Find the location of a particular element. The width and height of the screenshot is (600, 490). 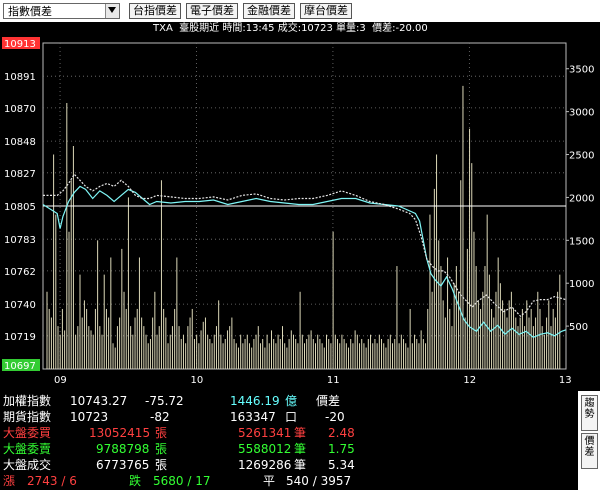

row-label-weighted-index: 加權指數 is located at coordinates (27, 401).